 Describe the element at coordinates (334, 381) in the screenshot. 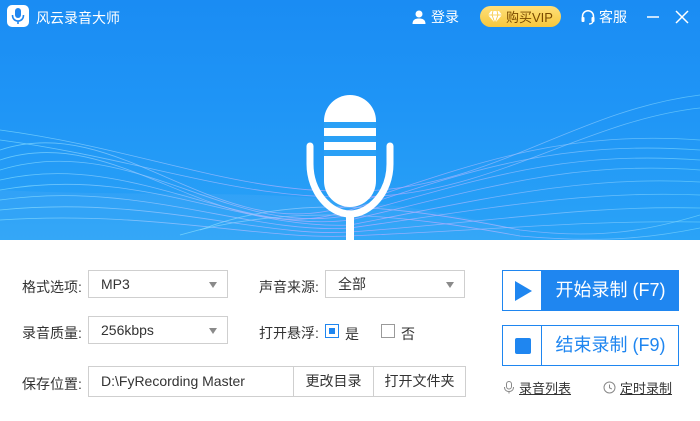

I see `change-directory-button: 更改目录` at that location.